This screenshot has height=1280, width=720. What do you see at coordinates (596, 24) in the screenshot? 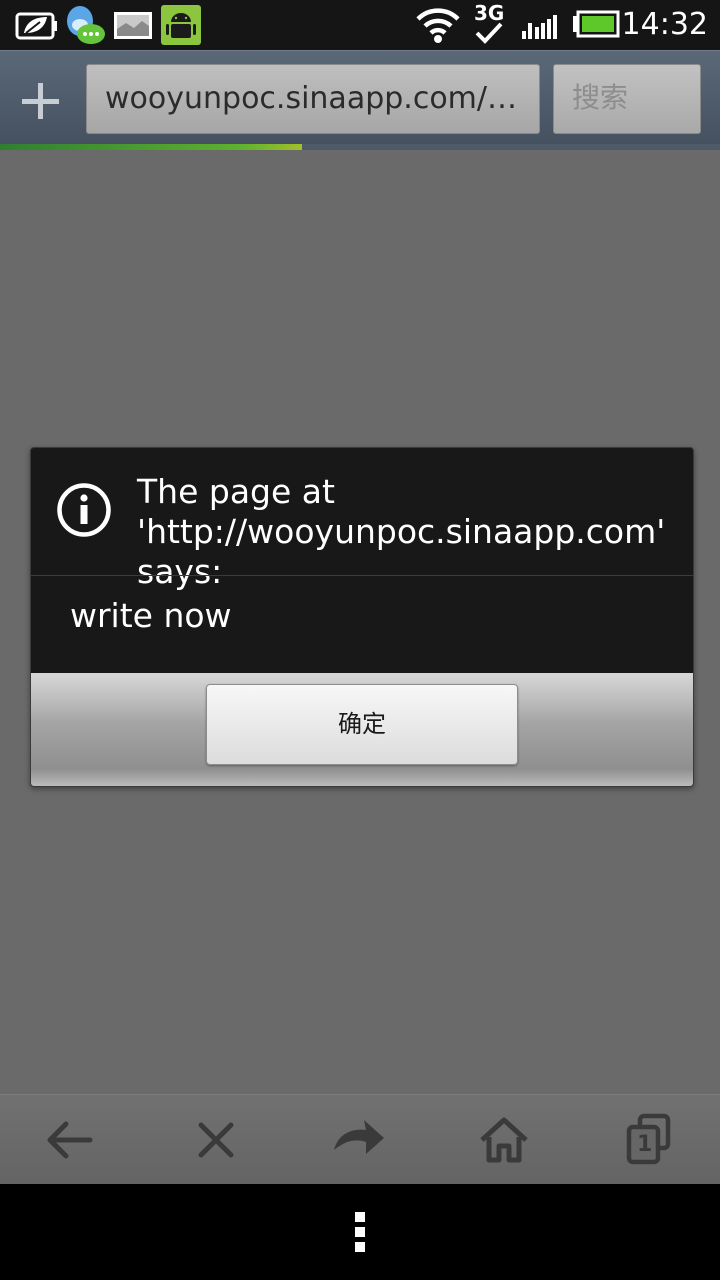
I see `battery-icon` at bounding box center [596, 24].